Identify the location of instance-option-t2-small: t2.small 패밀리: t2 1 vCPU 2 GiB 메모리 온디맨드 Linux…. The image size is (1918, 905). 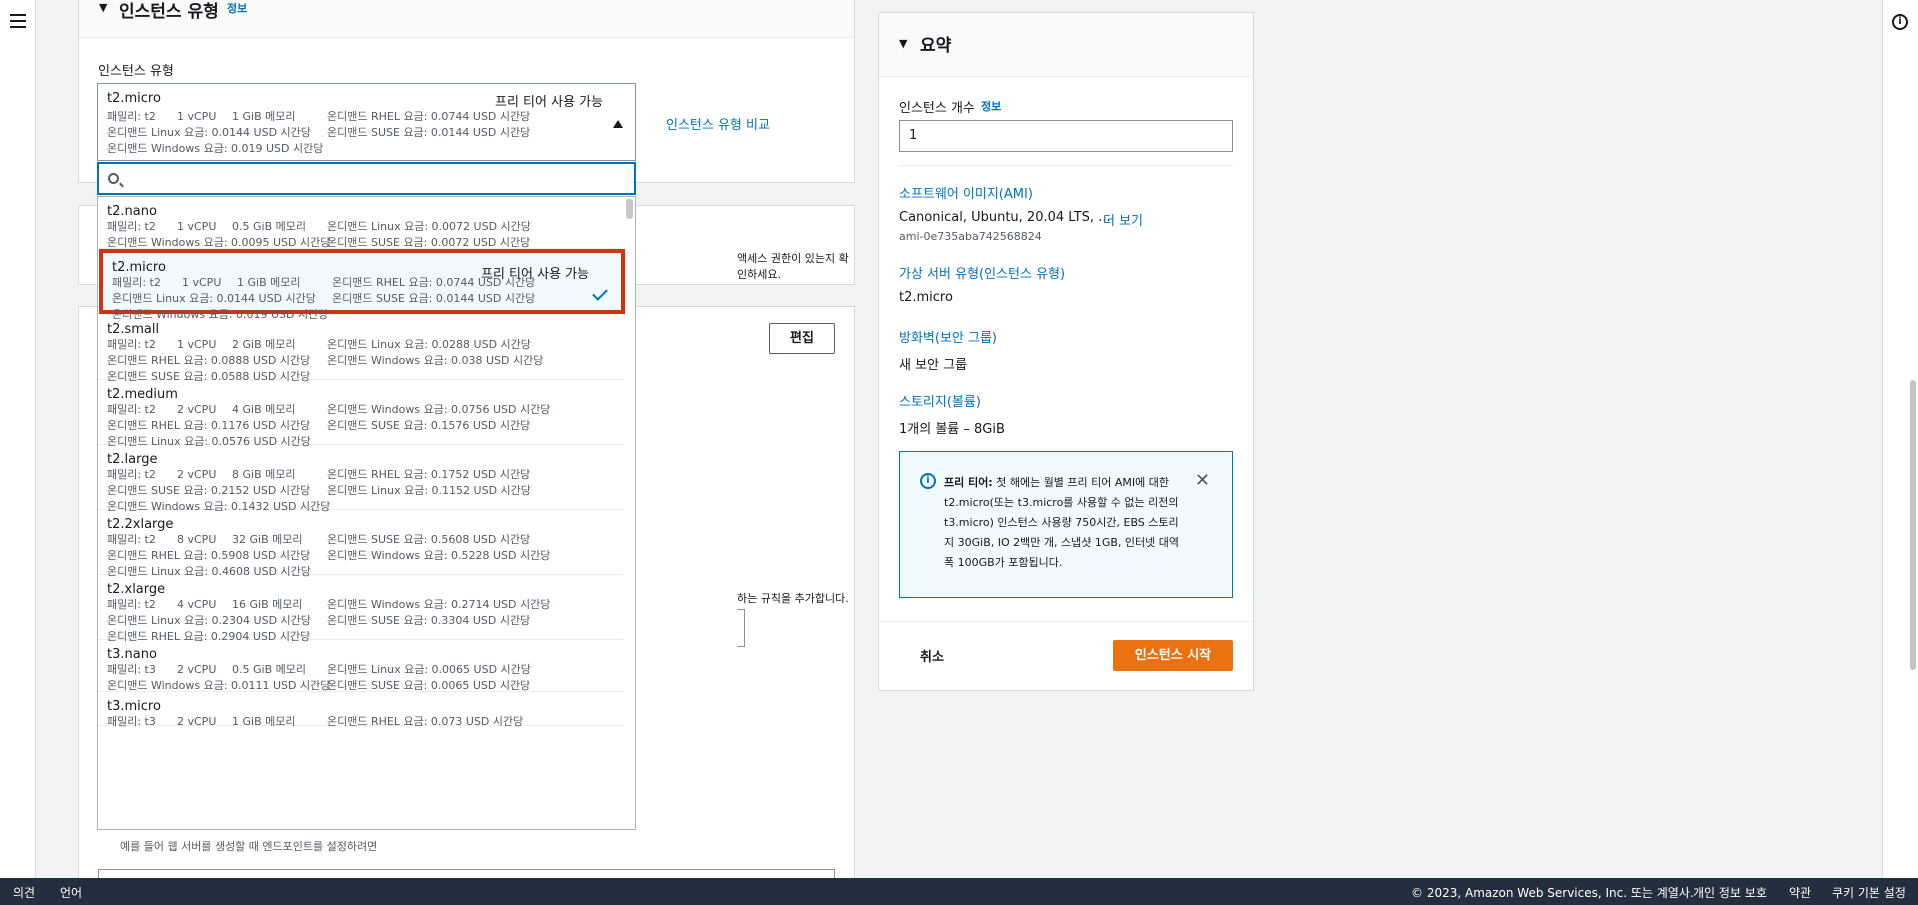
(360, 349).